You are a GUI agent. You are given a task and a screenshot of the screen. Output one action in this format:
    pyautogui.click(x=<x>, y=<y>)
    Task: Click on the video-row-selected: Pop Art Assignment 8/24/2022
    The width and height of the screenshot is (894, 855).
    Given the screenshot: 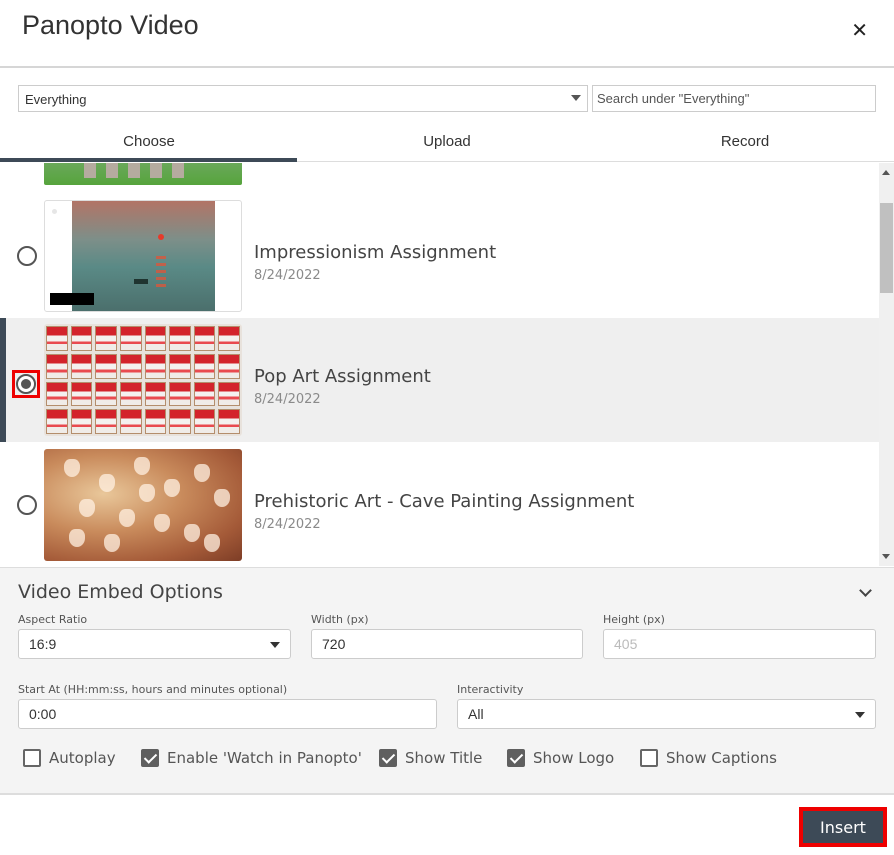 What is the action you would take?
    pyautogui.click(x=439, y=380)
    